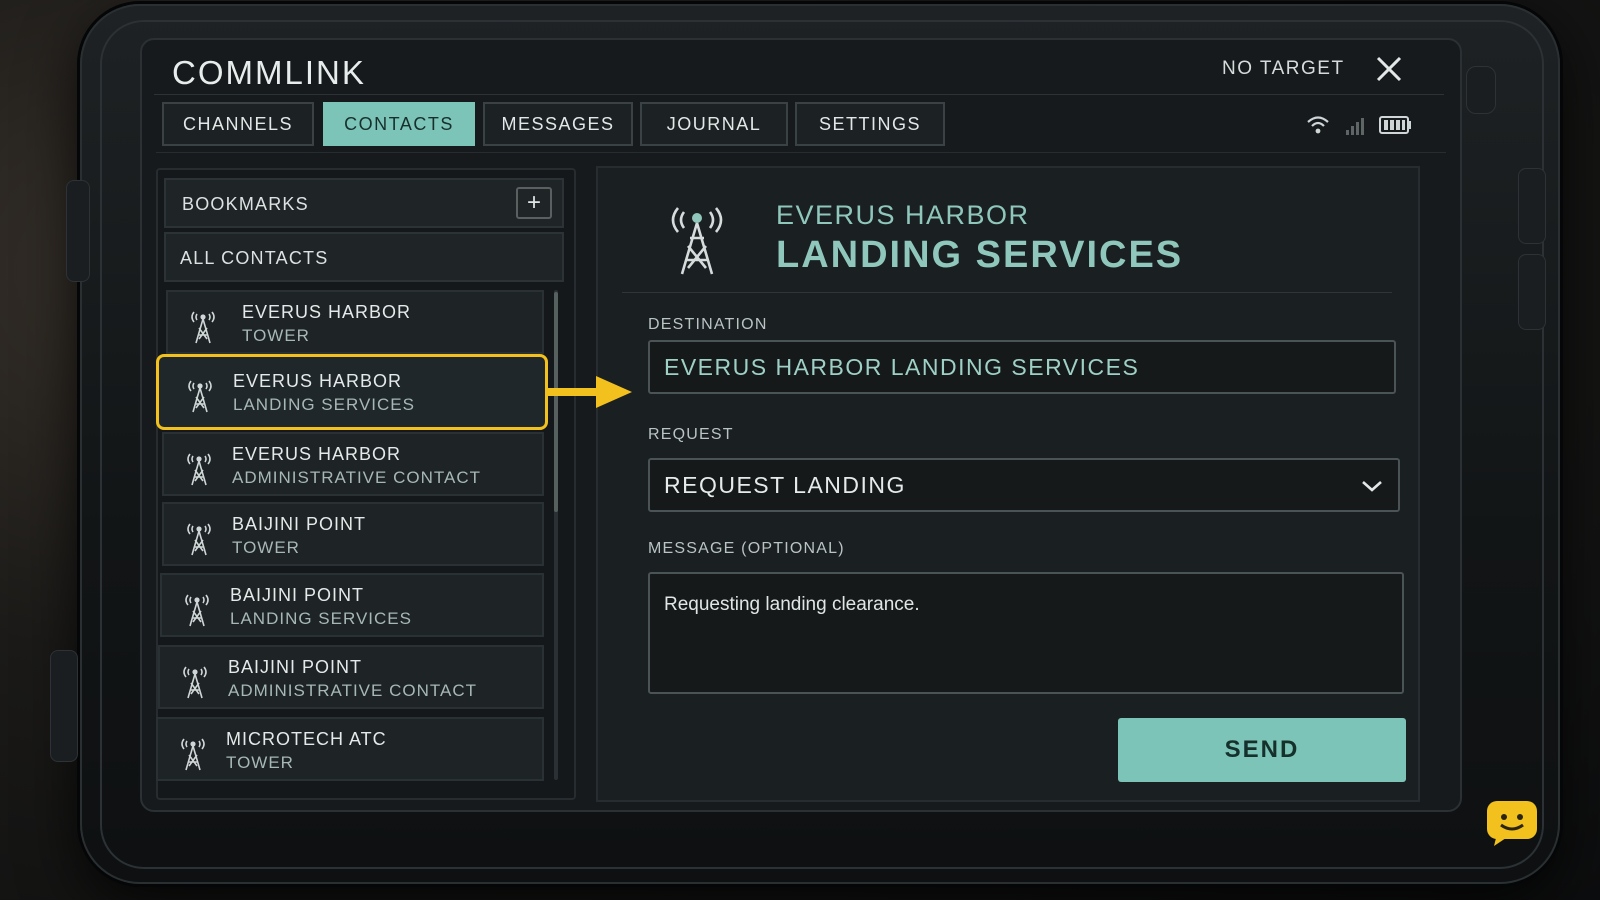 This screenshot has height=900, width=1600. Describe the element at coordinates (714, 124) in the screenshot. I see `tab-journal: JOURNAL` at that location.